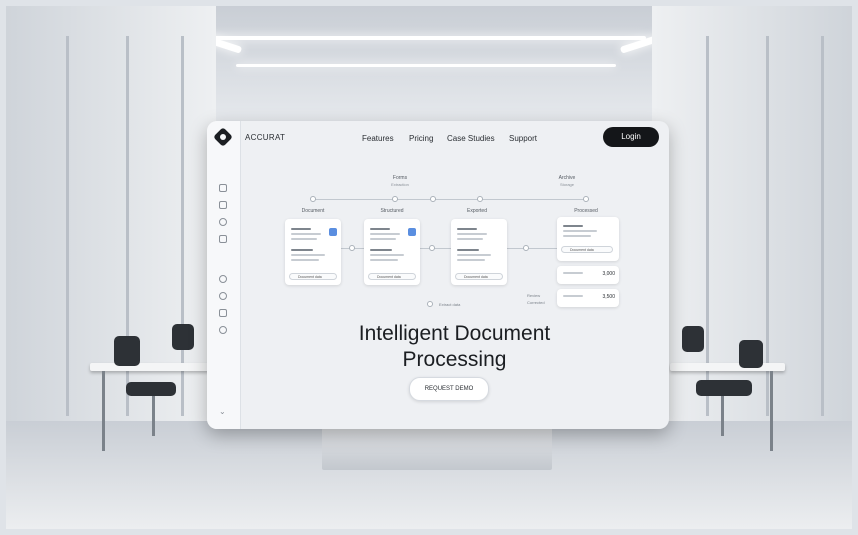  I want to click on amount-card: 3,000, so click(588, 275).